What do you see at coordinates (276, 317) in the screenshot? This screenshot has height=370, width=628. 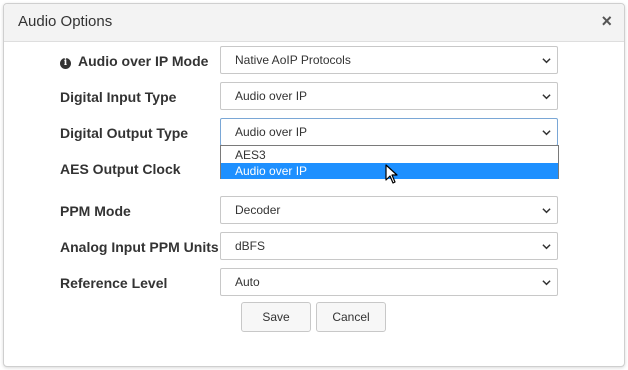 I see `save-button: Save` at bounding box center [276, 317].